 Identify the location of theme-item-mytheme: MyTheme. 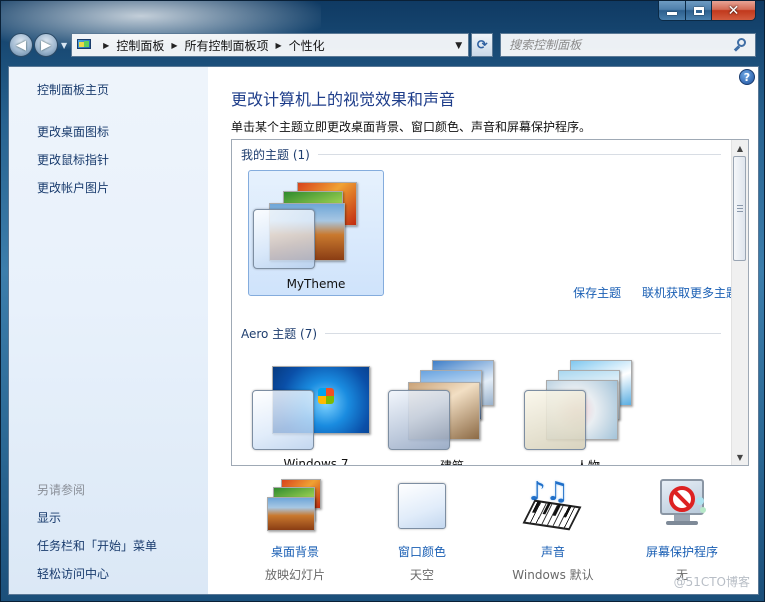
(316, 233).